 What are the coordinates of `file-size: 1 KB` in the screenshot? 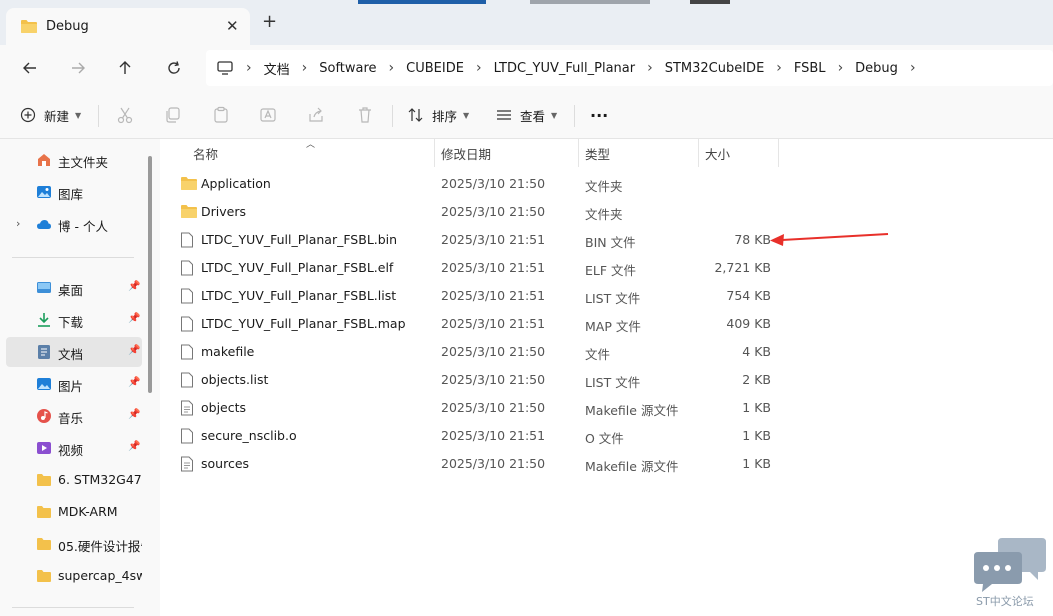 It's located at (756, 407).